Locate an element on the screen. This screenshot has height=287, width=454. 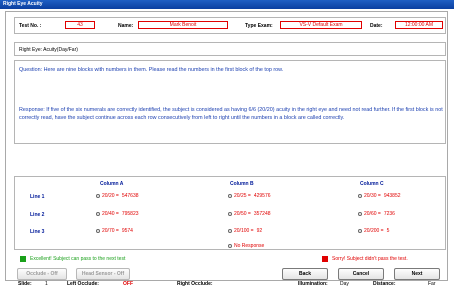
section-title-box is located at coordinates (230, 49).